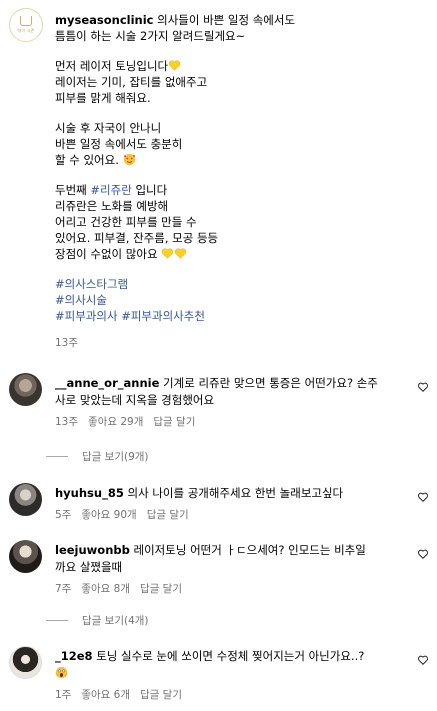 This screenshot has height=711, width=437. What do you see at coordinates (61, 672) in the screenshot?
I see `screaming-face-emoji` at bounding box center [61, 672].